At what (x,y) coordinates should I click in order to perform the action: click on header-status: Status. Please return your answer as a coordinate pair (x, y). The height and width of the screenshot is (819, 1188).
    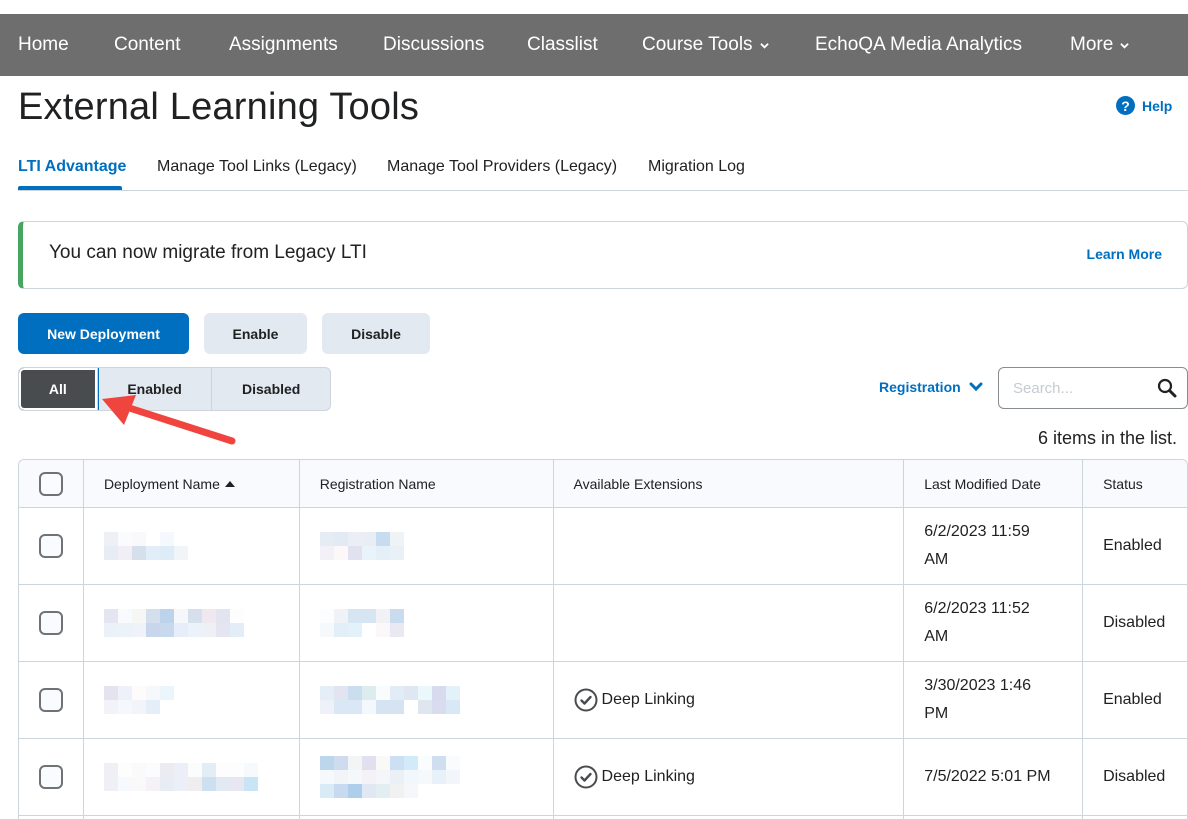
    Looking at the image, I should click on (1135, 483).